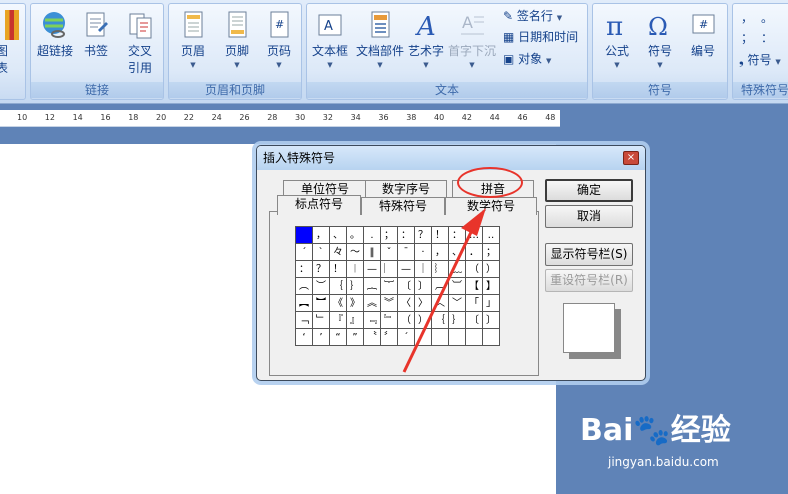 The width and height of the screenshot is (788, 494). Describe the element at coordinates (655, 430) in the screenshot. I see `watermark-brand: Bai🐾经验` at that location.